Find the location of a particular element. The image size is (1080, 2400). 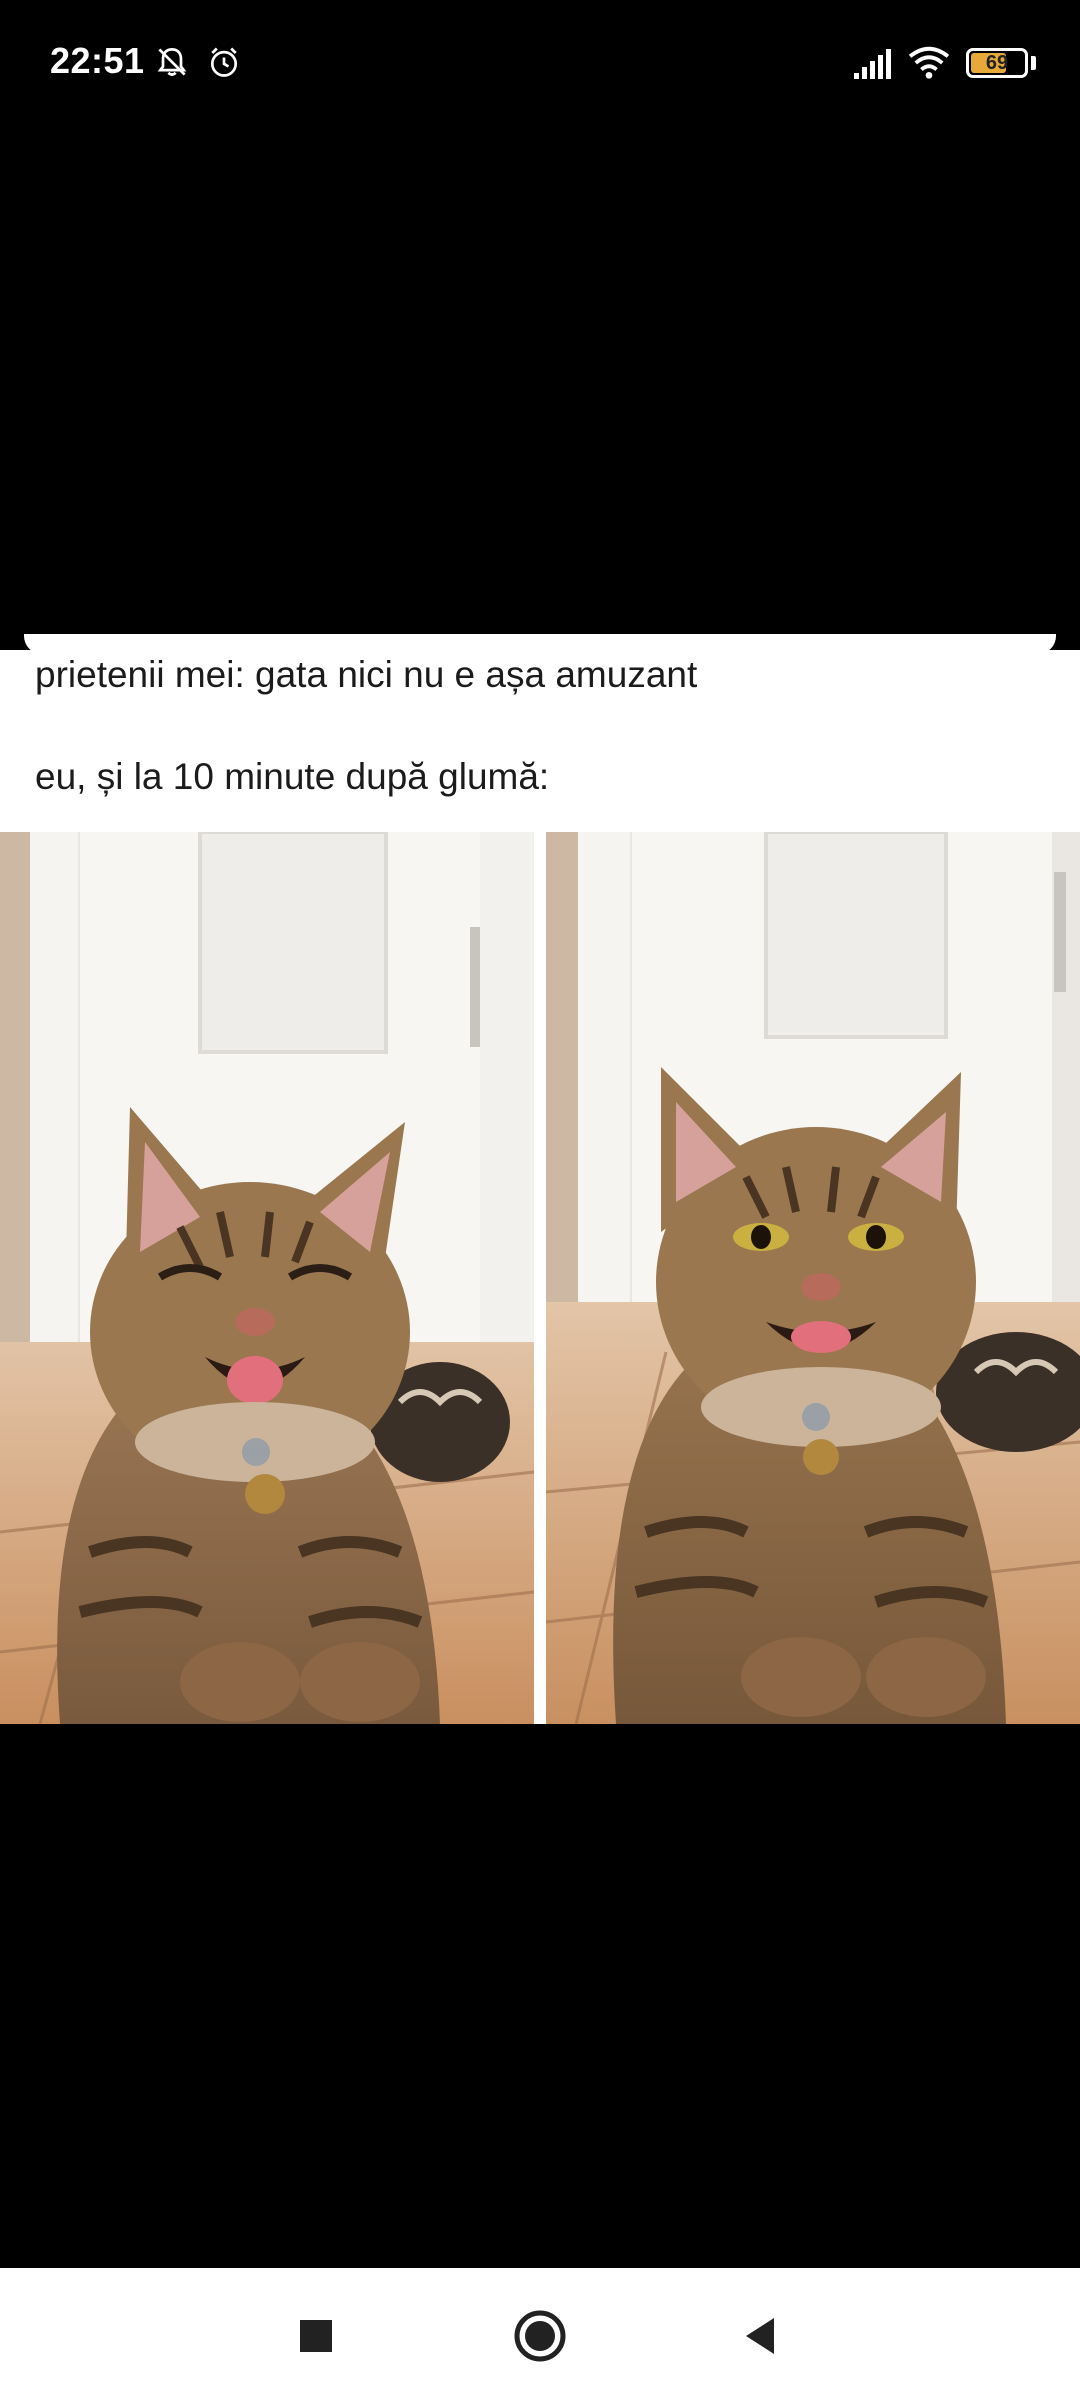

recents-button is located at coordinates (316, 2336).